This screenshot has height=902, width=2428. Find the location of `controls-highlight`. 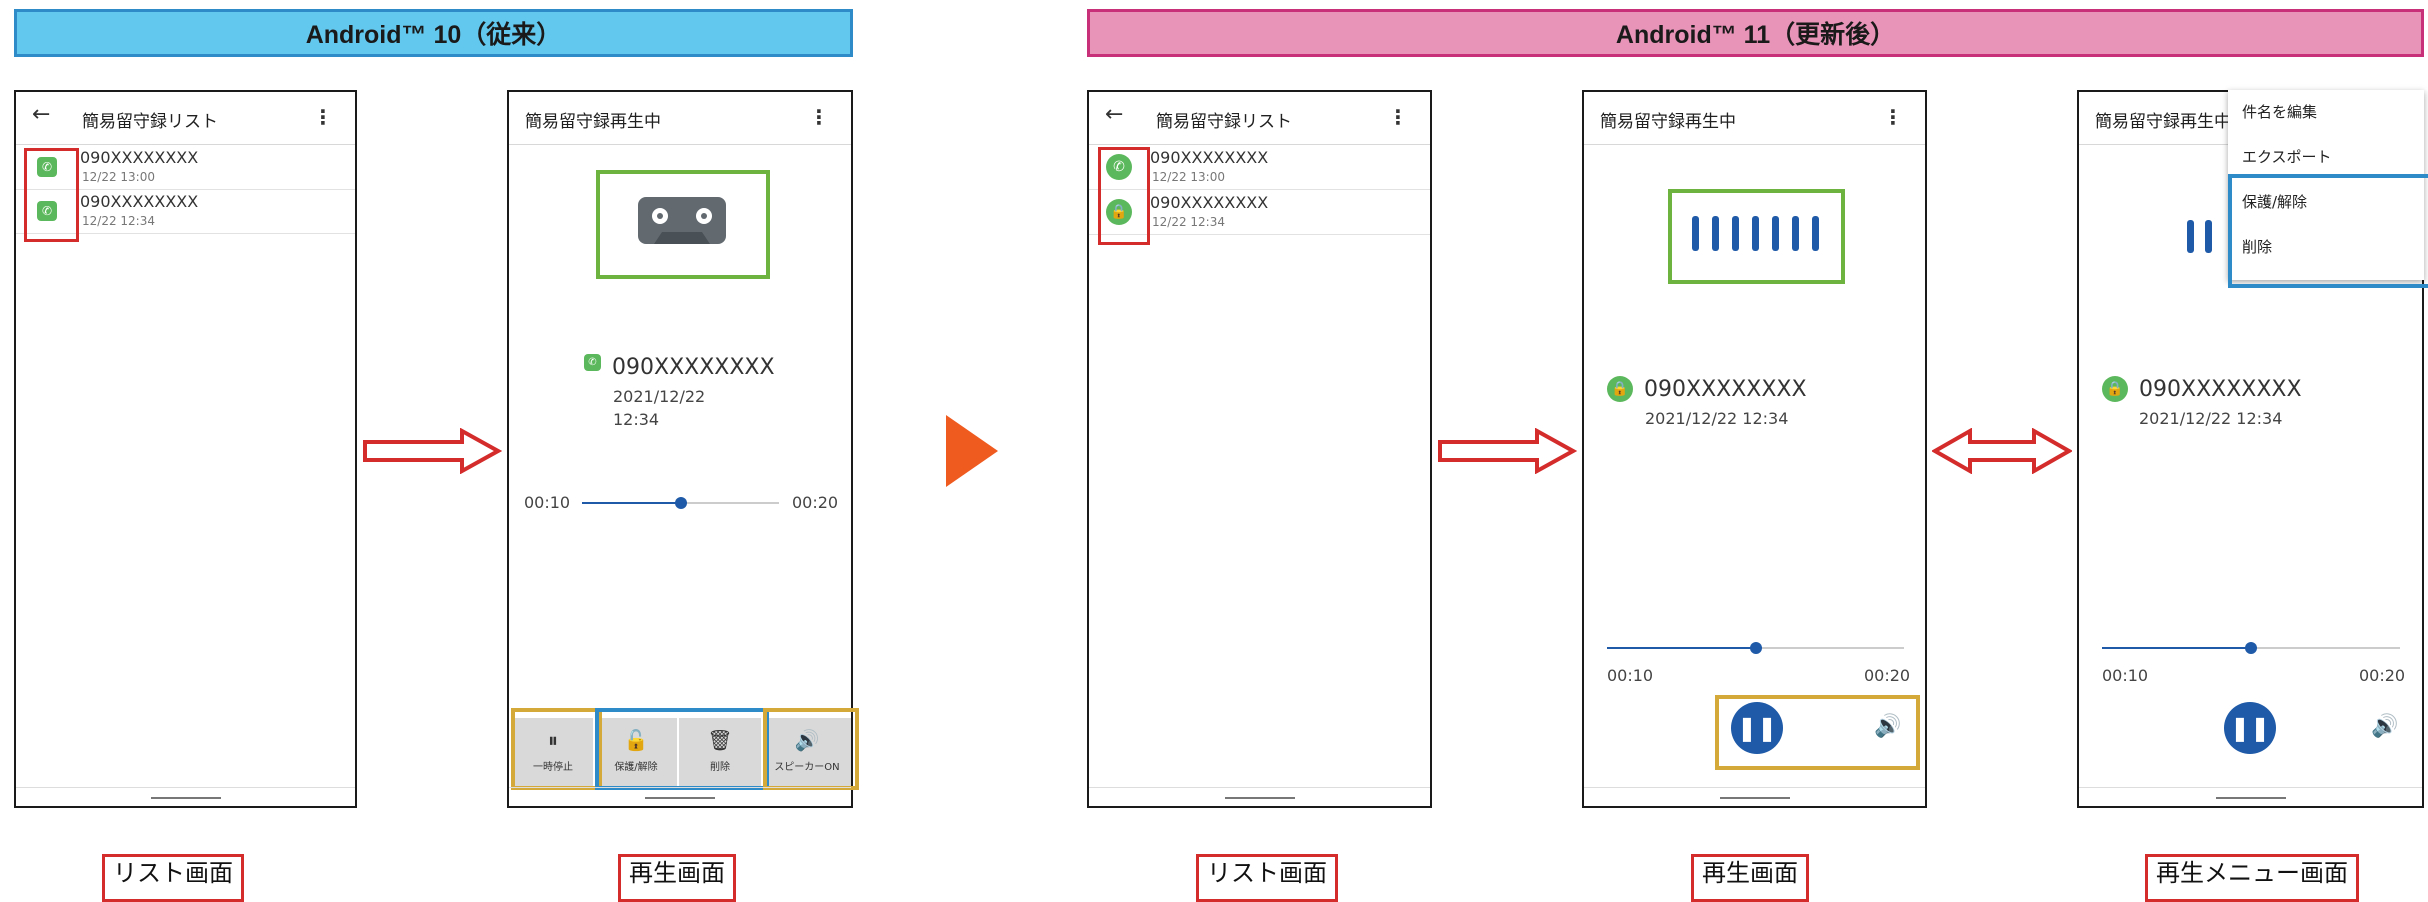

controls-highlight is located at coordinates (1817, 732).